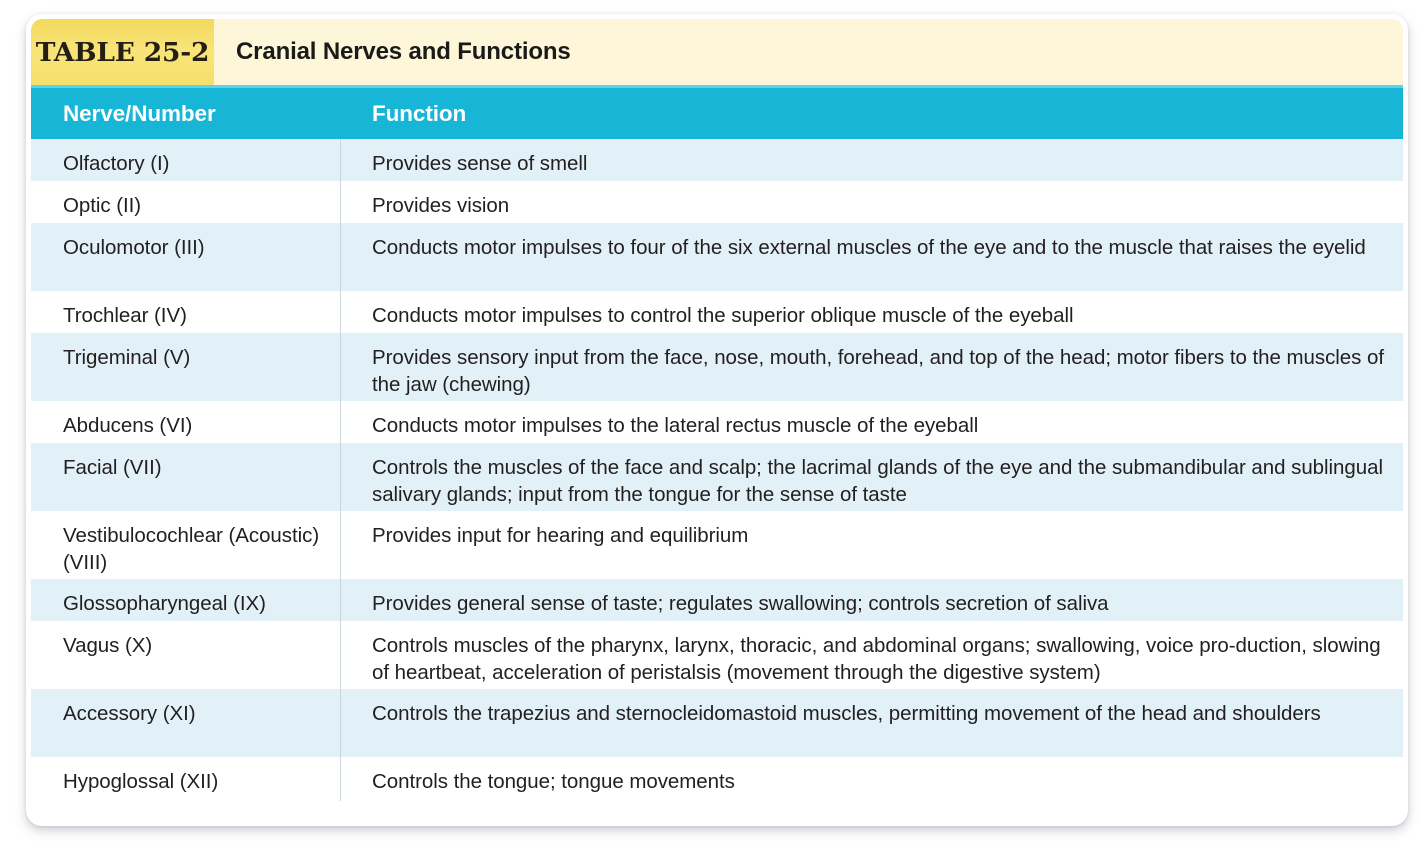 The height and width of the screenshot is (848, 1425). What do you see at coordinates (403, 51) in the screenshot?
I see `table-title: Cranial Nerves and Functions` at bounding box center [403, 51].